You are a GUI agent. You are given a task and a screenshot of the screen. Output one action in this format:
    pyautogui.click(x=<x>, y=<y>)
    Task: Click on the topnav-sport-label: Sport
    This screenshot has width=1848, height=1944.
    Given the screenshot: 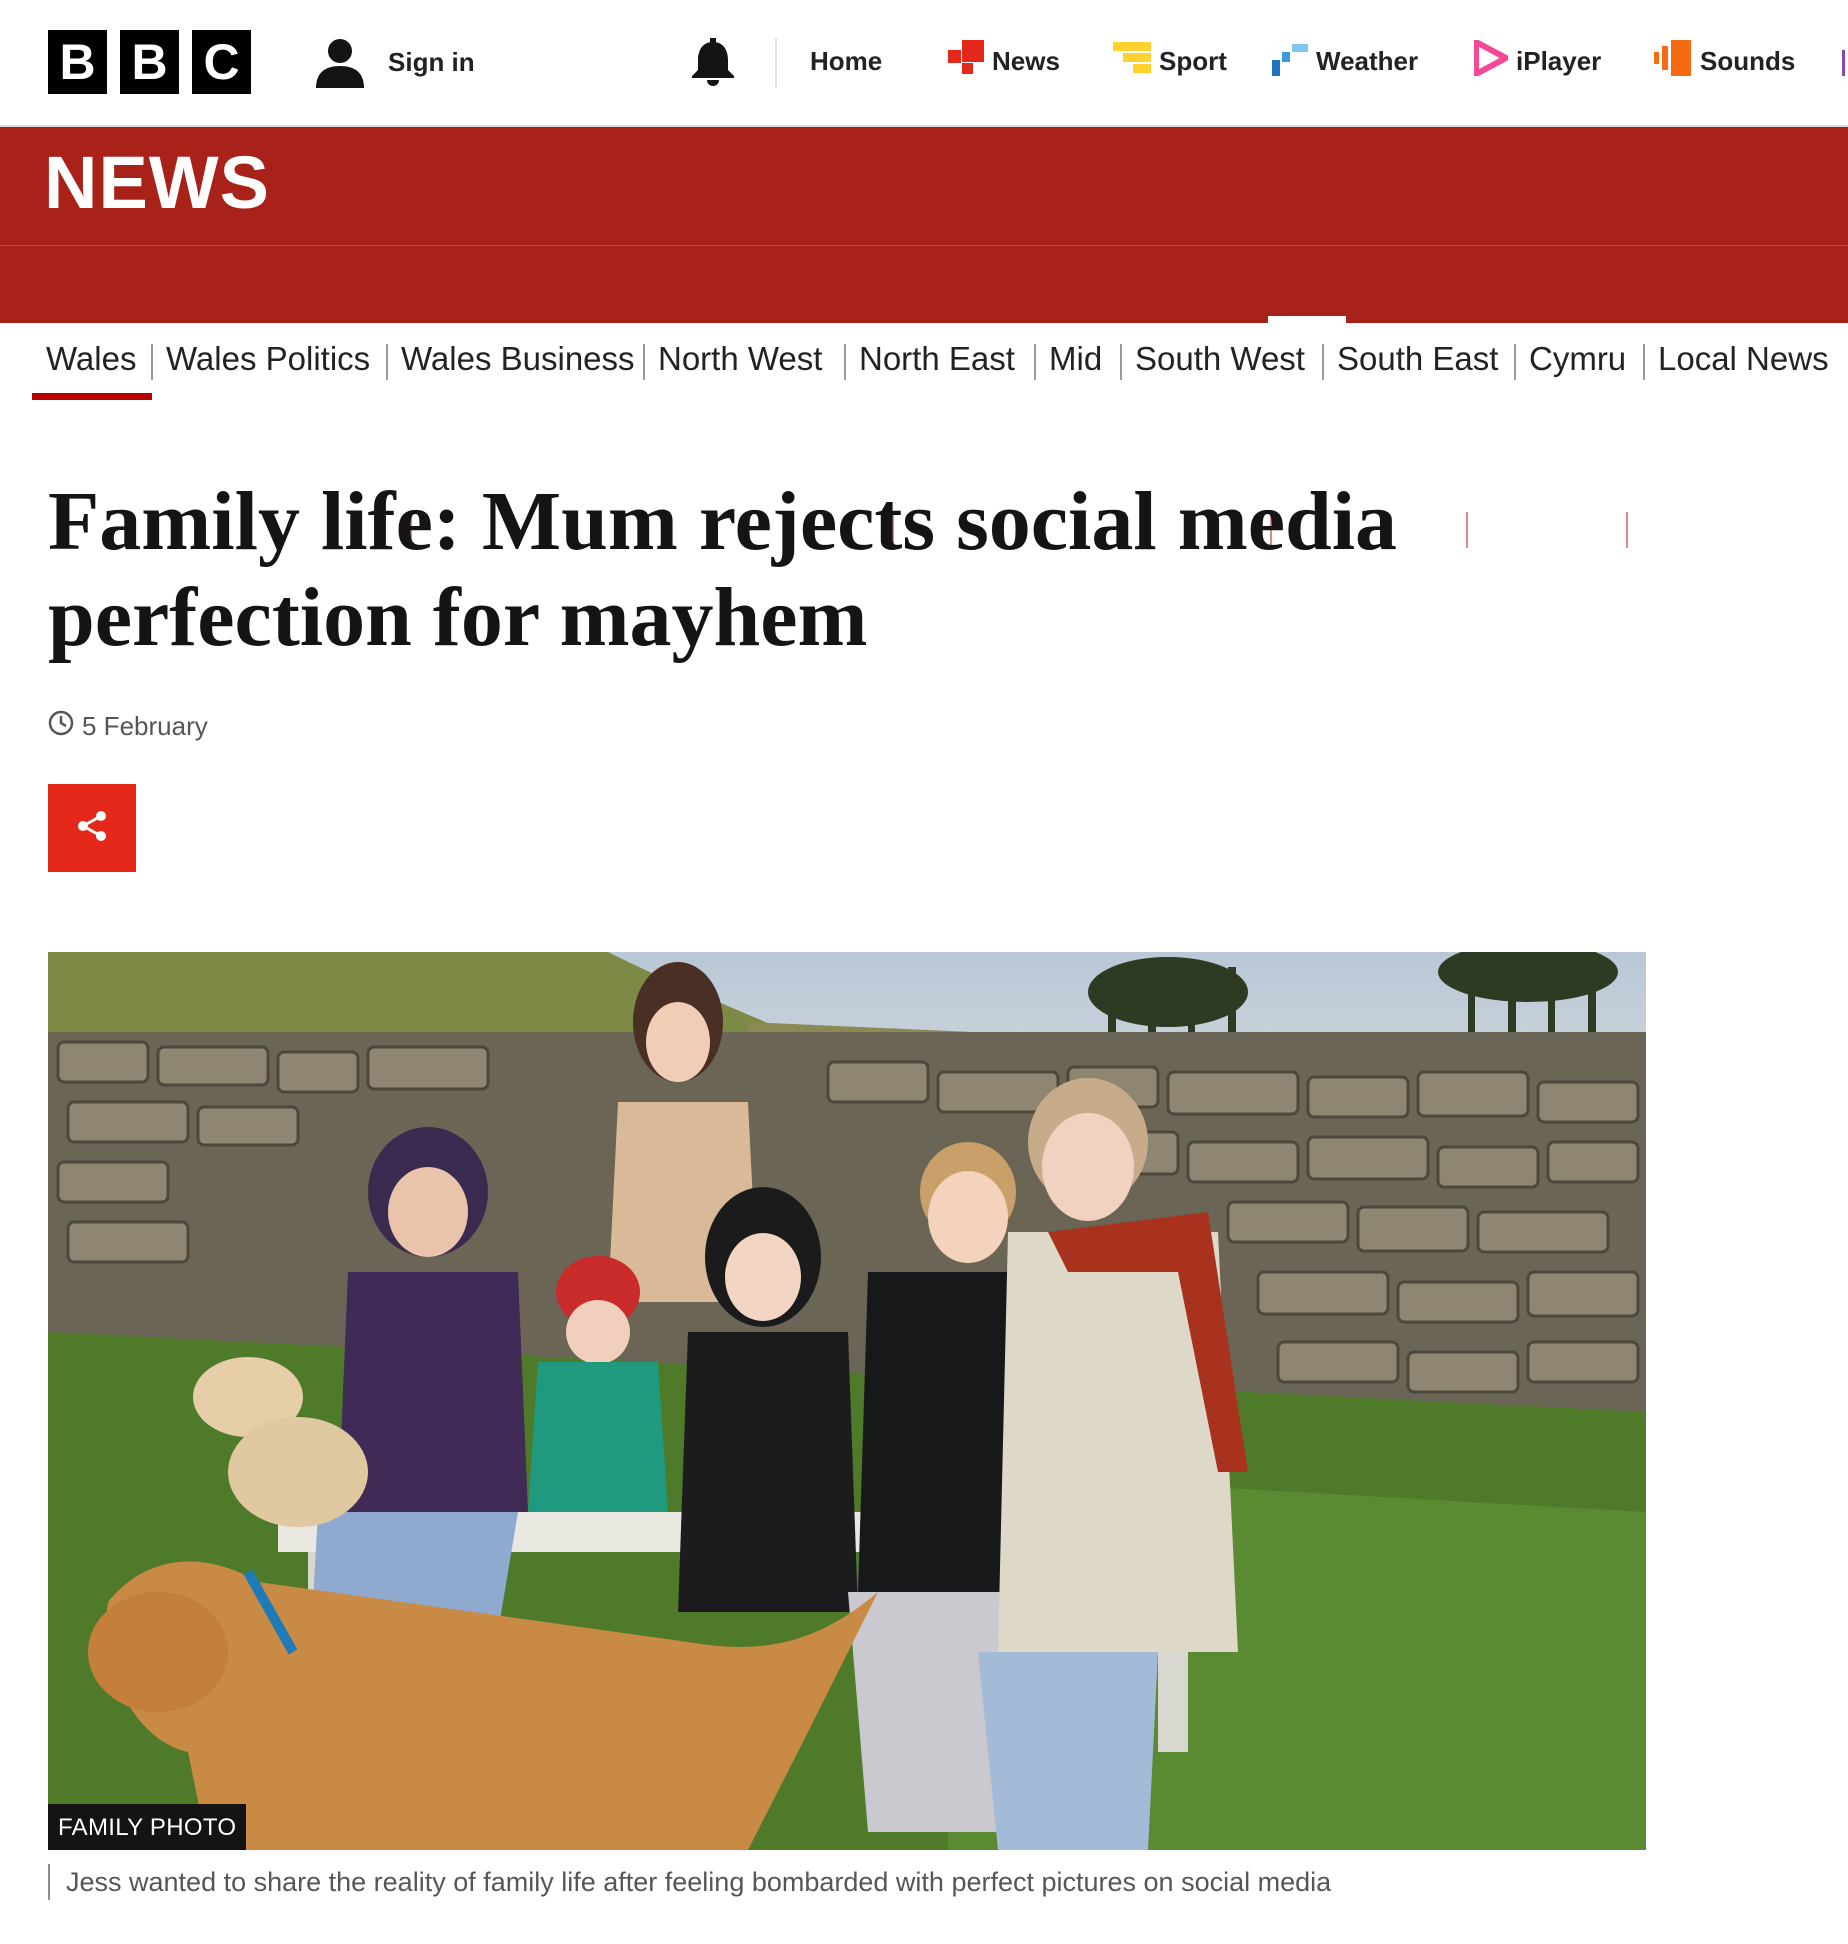 What is the action you would take?
    pyautogui.click(x=1193, y=60)
    